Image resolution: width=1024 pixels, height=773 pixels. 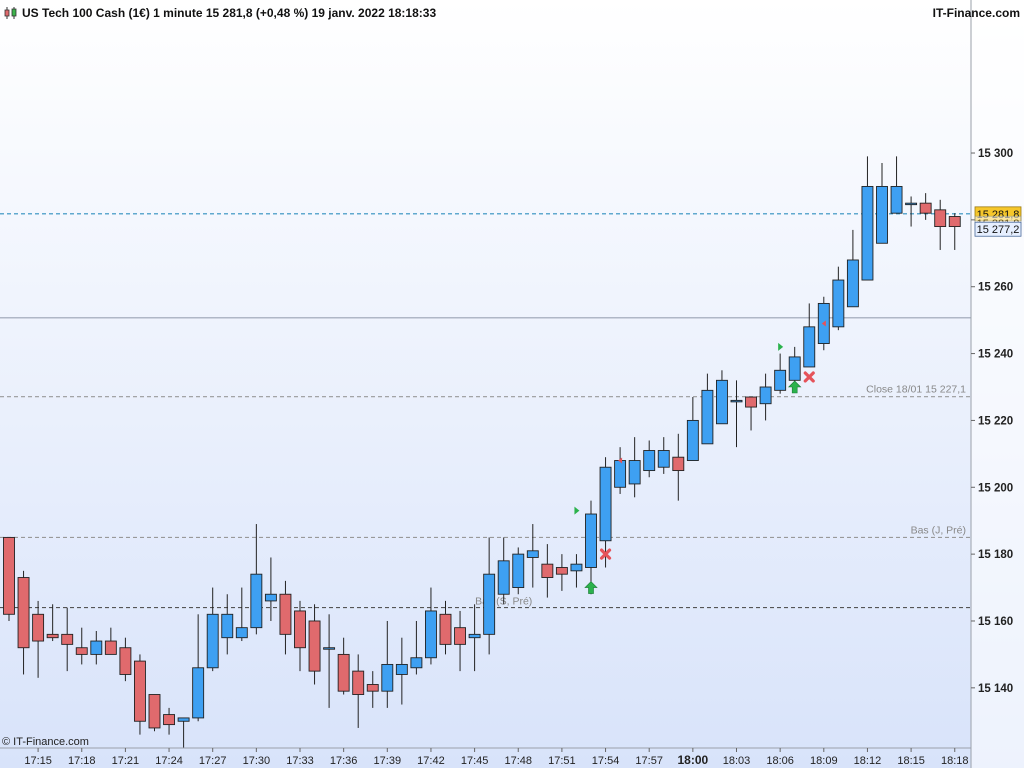 What do you see at coordinates (737, 761) in the screenshot?
I see `x-axis-label: 18:03` at bounding box center [737, 761].